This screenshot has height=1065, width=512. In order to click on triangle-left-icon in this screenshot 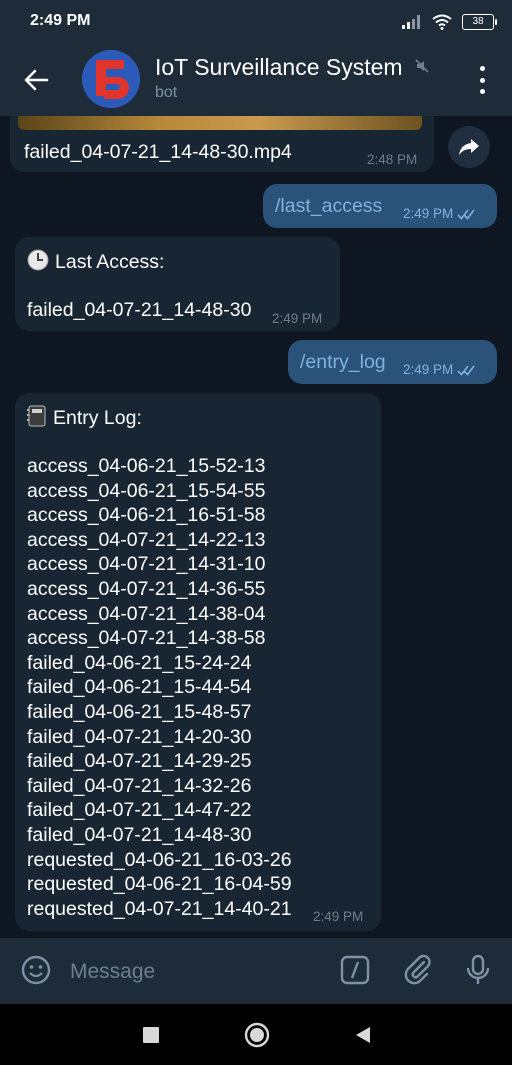, I will do `click(363, 1035)`.